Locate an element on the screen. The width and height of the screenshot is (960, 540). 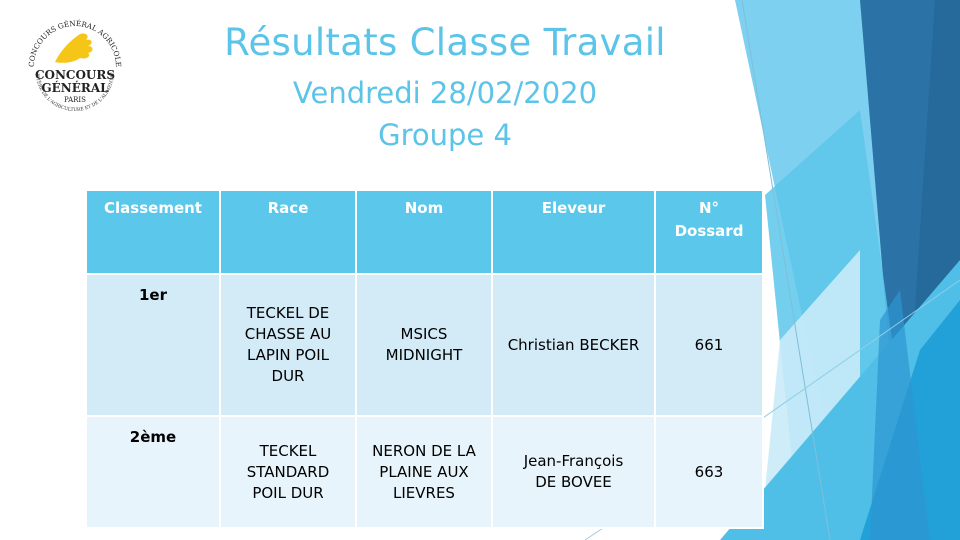
header-nom: Nom is located at coordinates (424, 232).